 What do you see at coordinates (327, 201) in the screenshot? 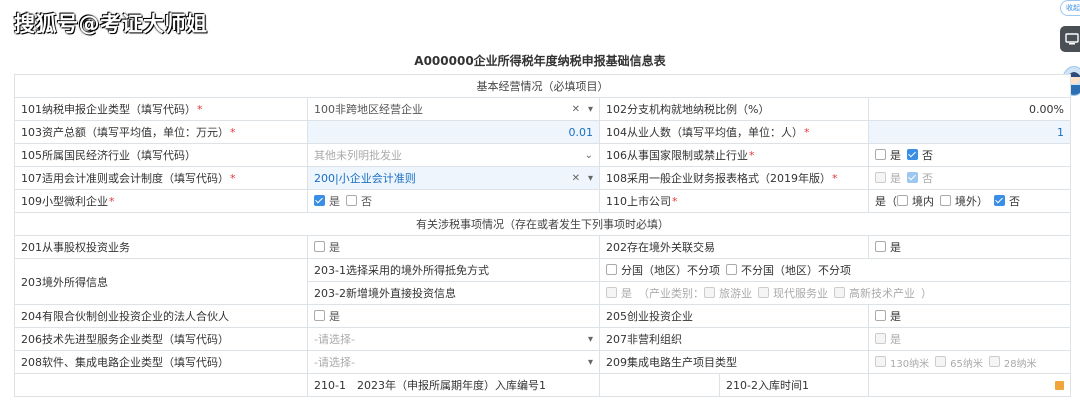
I see `checkbox-small-yes: 是` at bounding box center [327, 201].